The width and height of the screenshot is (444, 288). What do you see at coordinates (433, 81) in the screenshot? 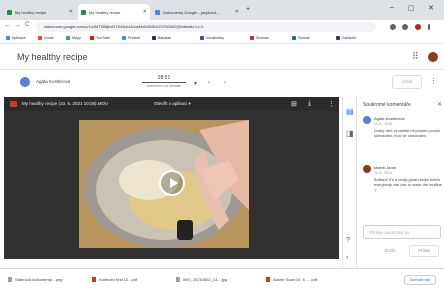
I see `more-icon: ⋮` at bounding box center [433, 81].